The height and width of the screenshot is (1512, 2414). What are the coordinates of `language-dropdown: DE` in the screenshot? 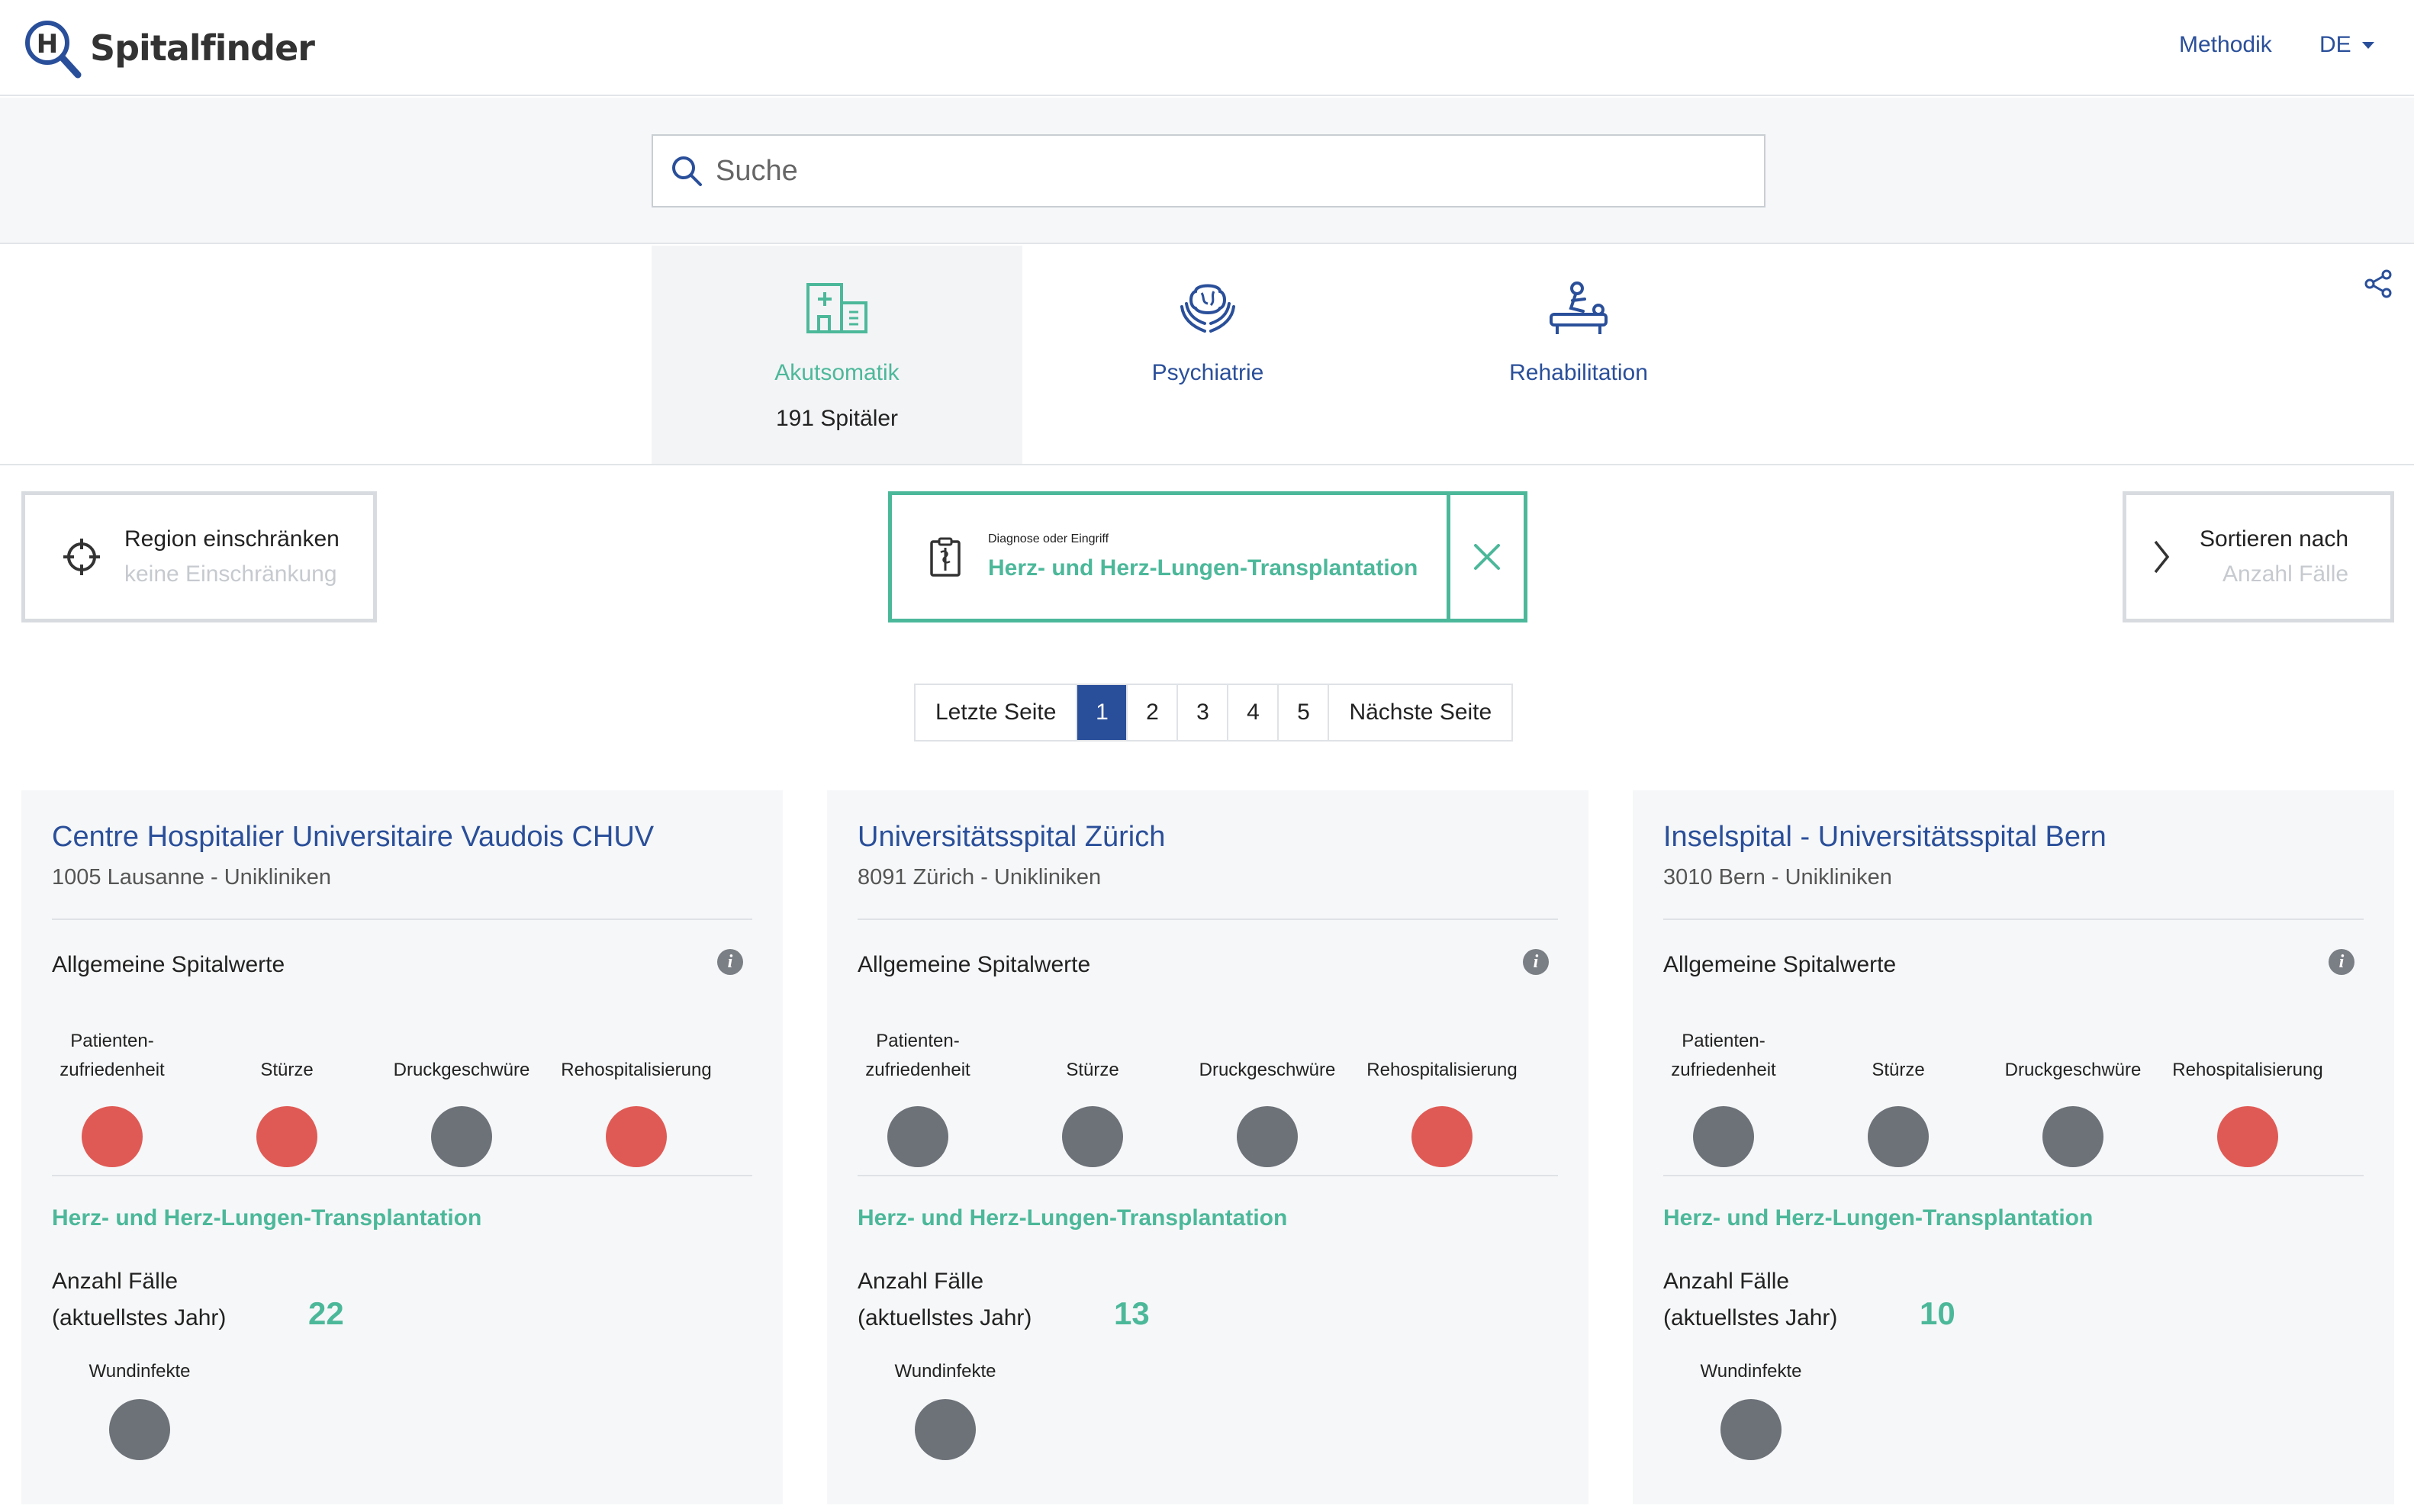 It's located at (2346, 45).